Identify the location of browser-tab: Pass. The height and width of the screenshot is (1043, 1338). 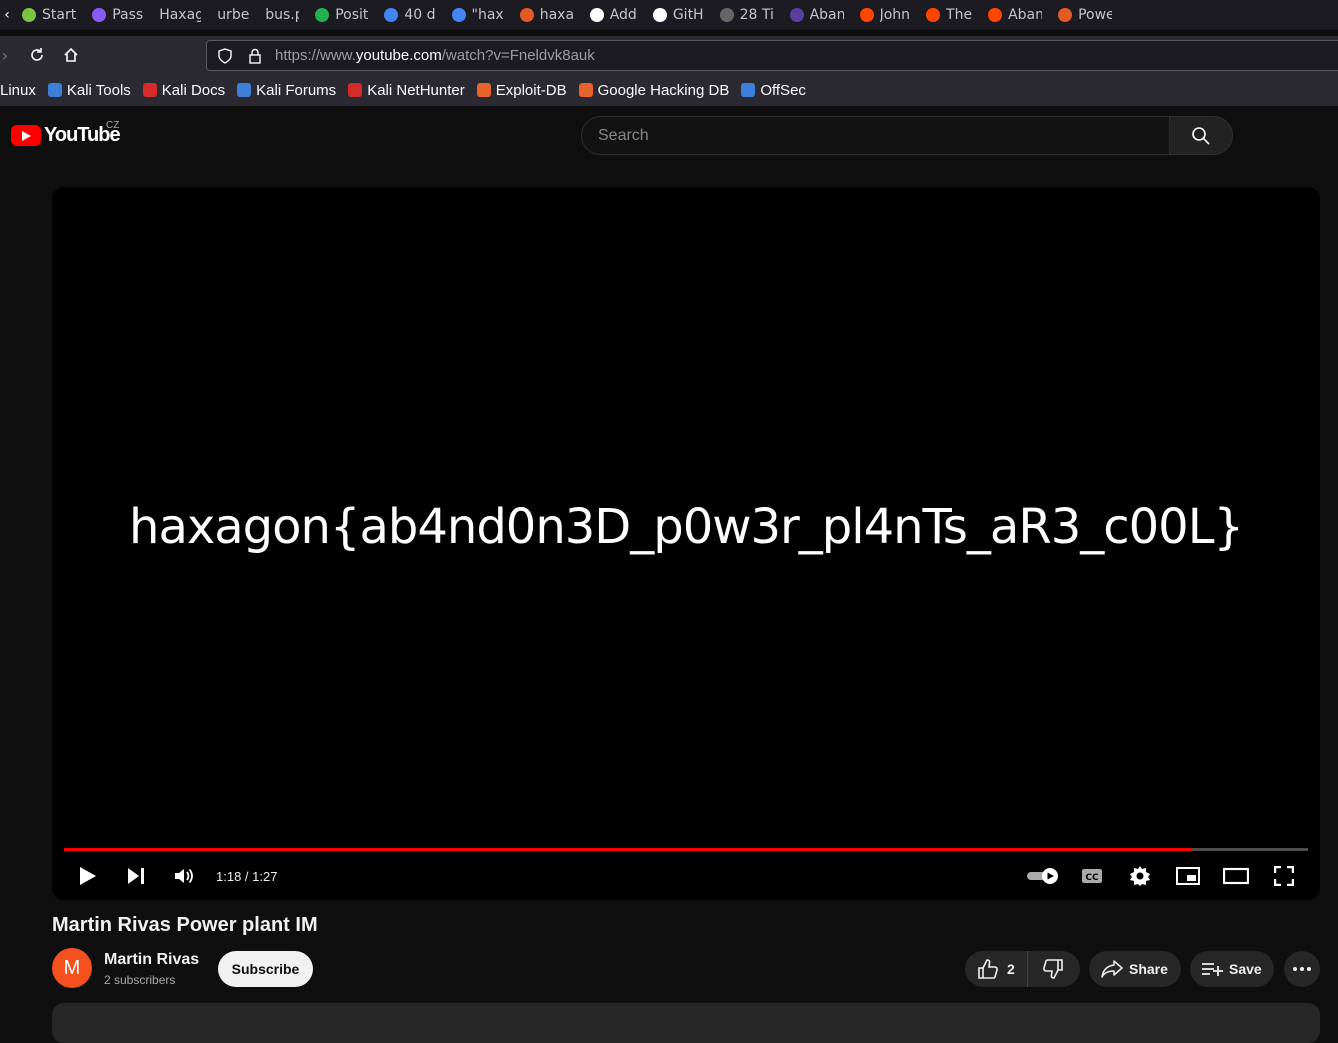
(117, 15).